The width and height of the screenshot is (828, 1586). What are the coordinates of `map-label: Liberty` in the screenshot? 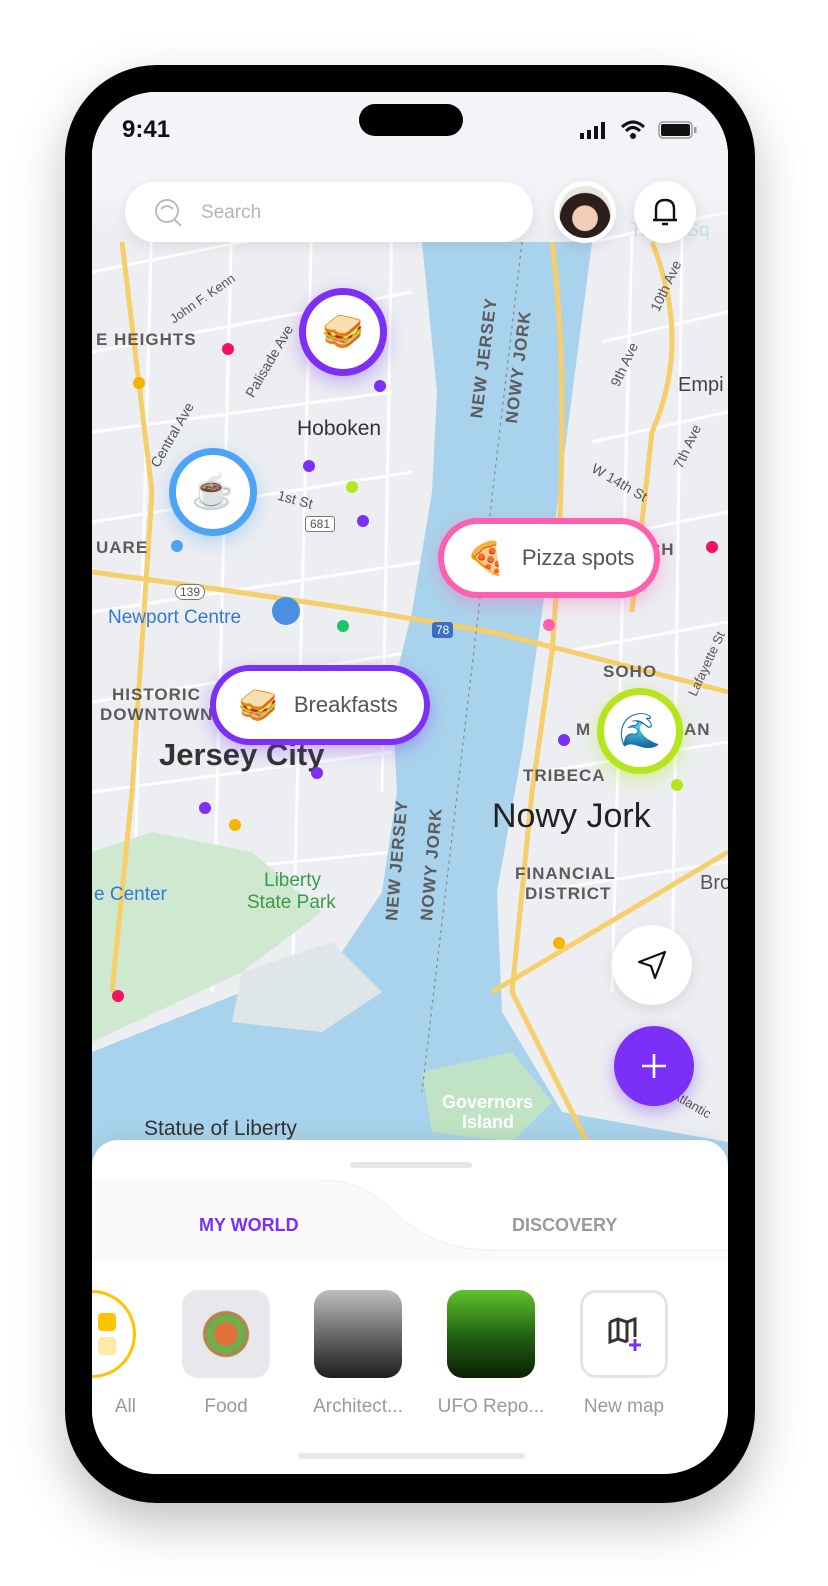 It's located at (293, 880).